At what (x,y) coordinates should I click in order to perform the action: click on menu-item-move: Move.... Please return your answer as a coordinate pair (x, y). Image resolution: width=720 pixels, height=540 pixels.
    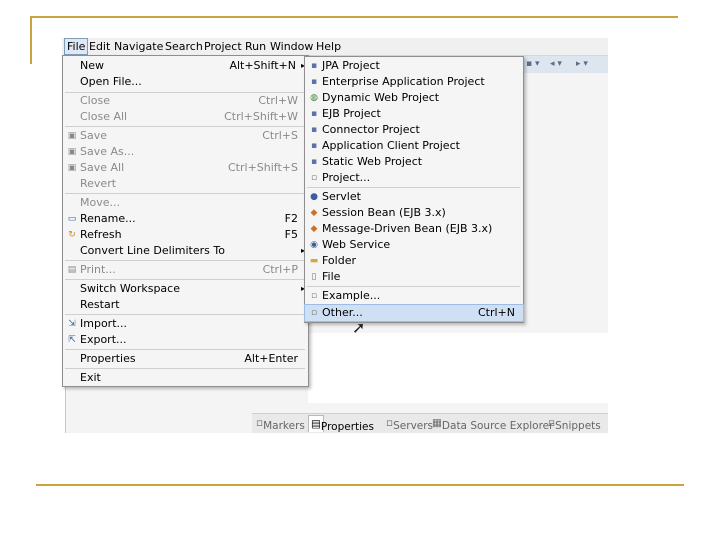
    Looking at the image, I should click on (185, 203).